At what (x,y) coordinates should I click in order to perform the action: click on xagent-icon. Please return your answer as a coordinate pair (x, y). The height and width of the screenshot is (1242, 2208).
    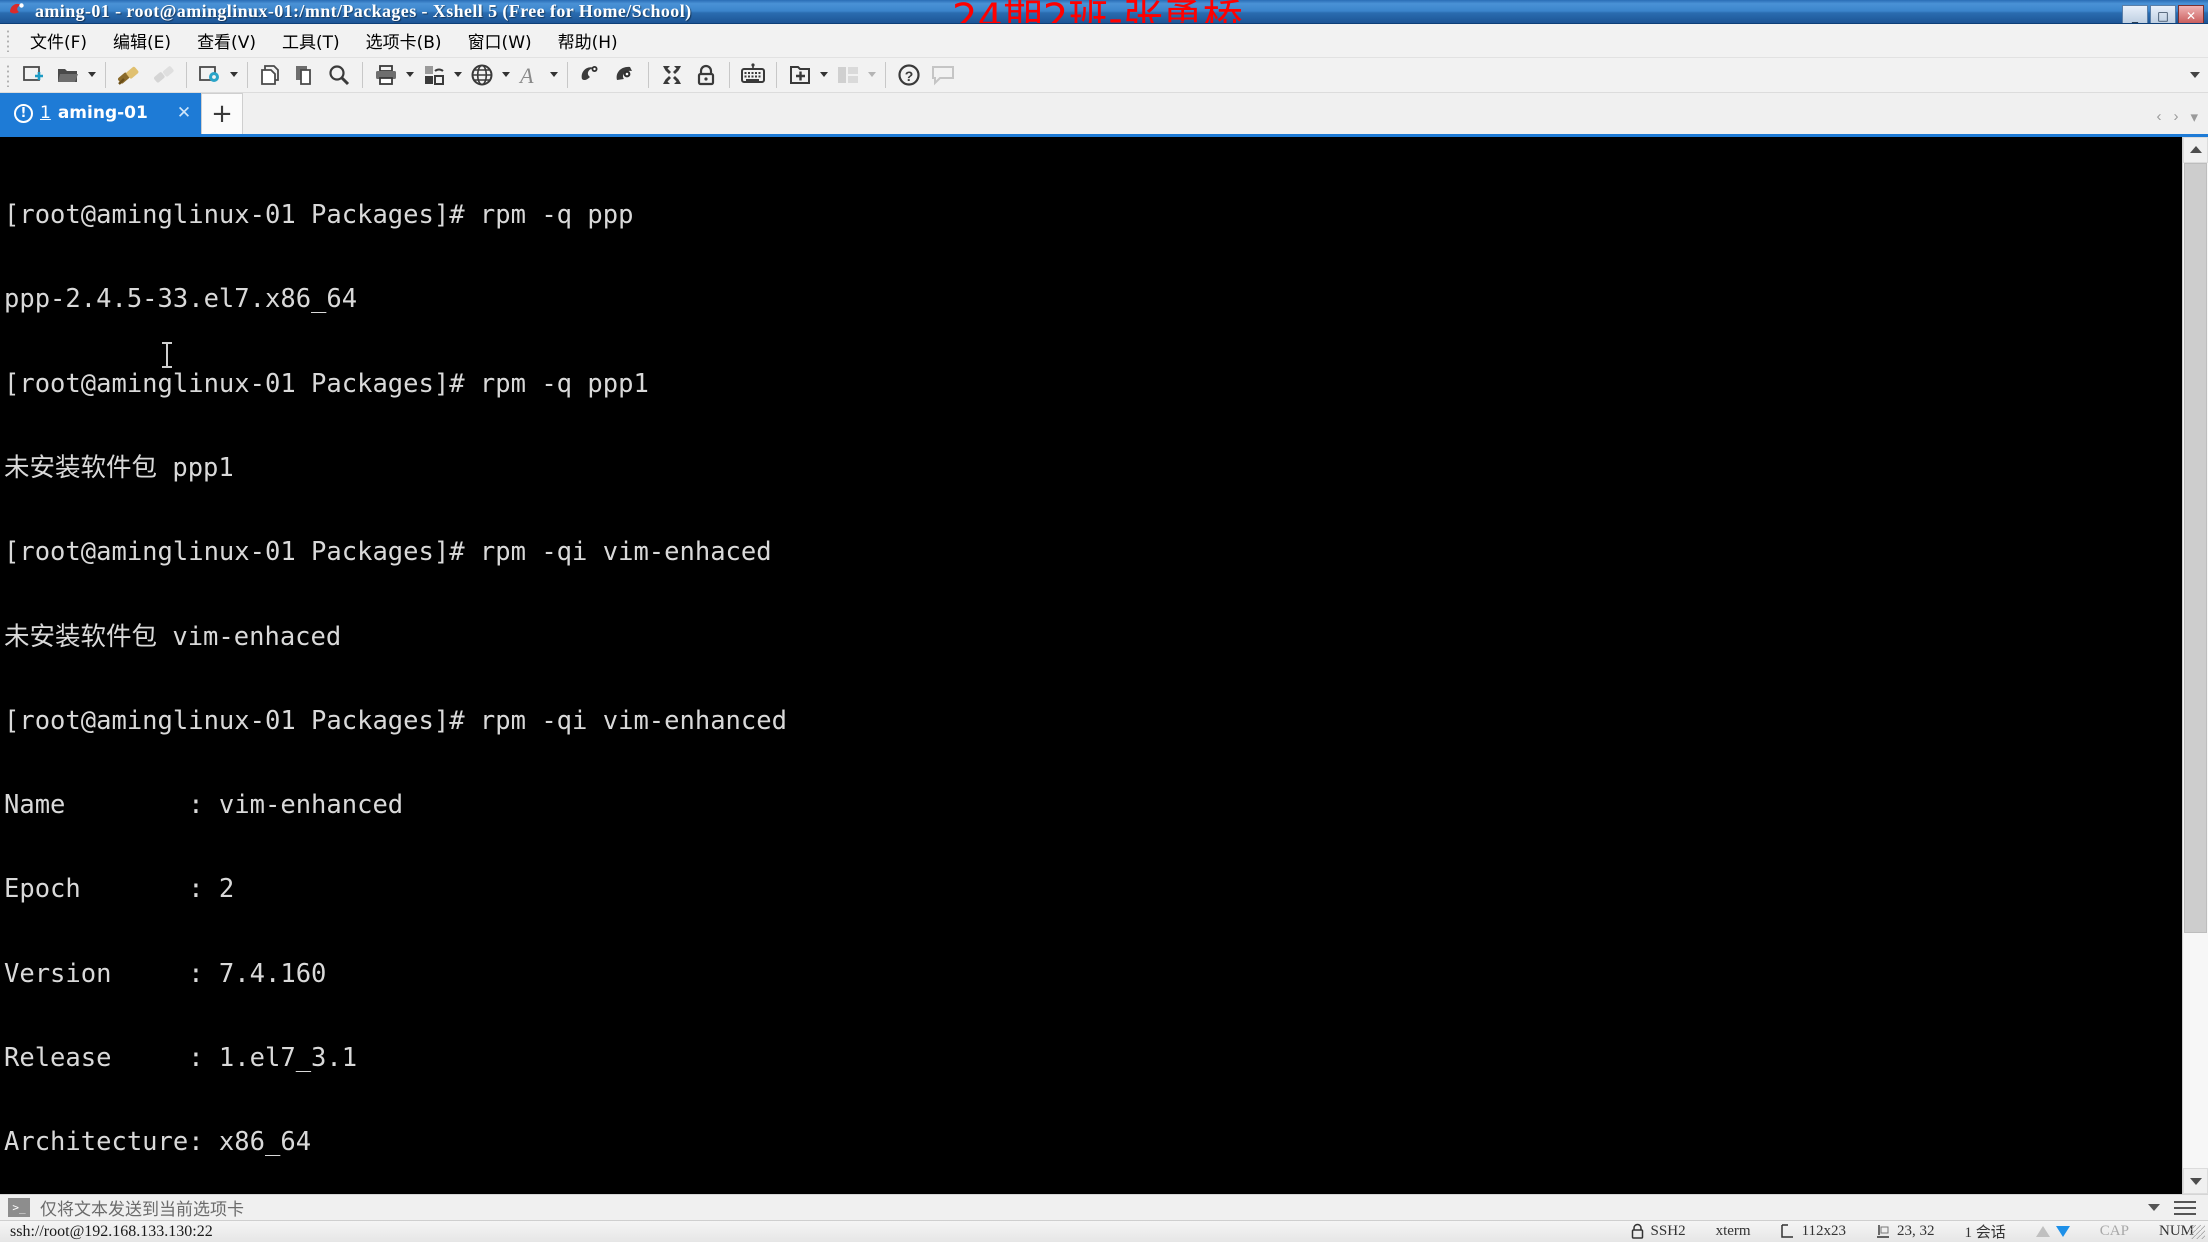
    Looking at the image, I should click on (625, 75).